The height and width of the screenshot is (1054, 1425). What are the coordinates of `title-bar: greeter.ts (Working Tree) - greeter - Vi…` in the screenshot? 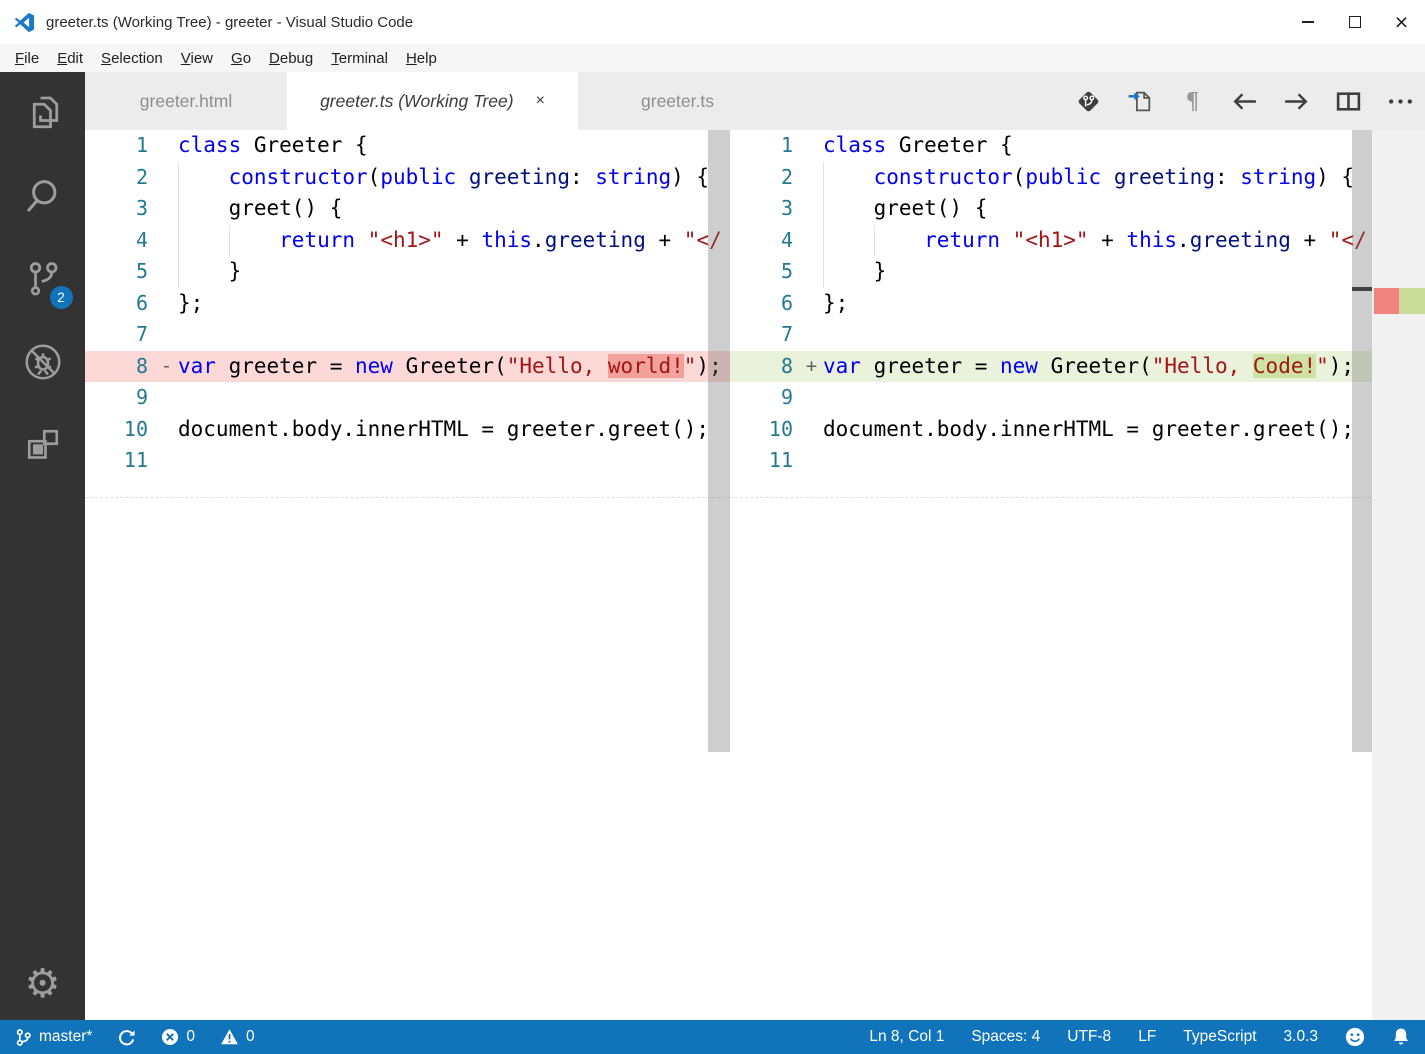 It's located at (712, 22).